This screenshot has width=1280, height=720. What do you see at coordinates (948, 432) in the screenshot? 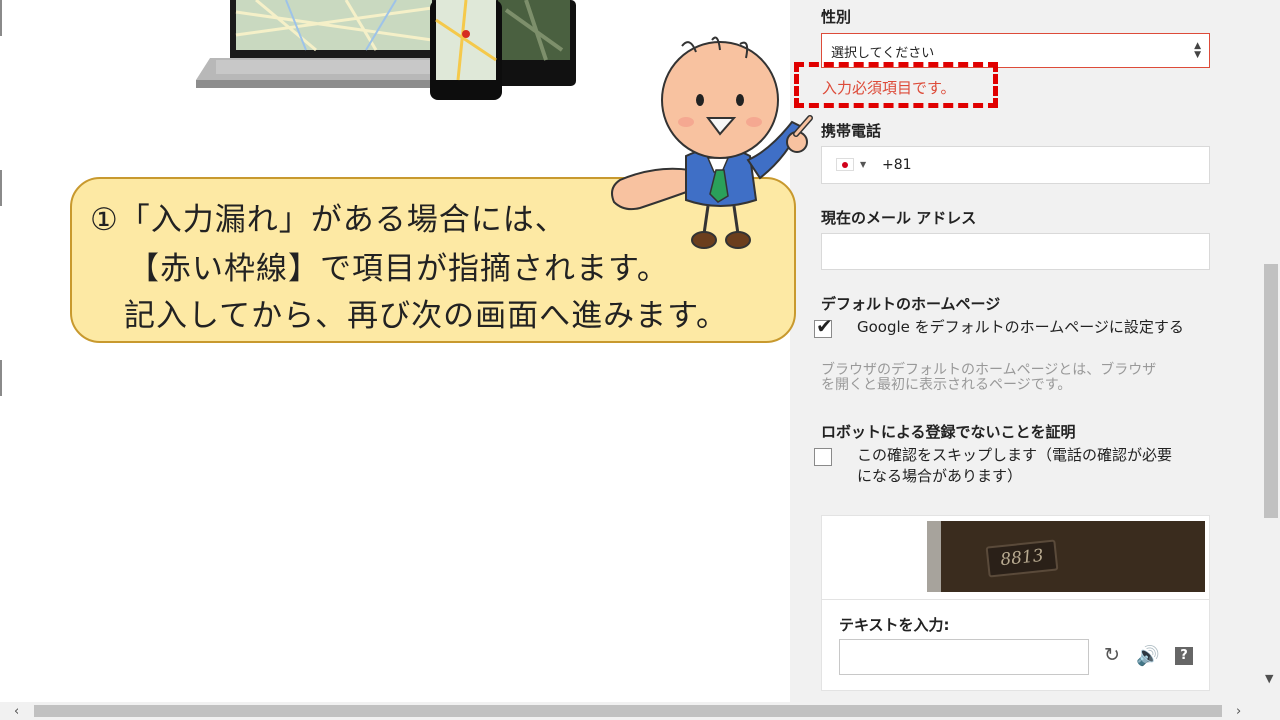
I see `robot-check-label: ロボットによる登録でないことを証明` at bounding box center [948, 432].